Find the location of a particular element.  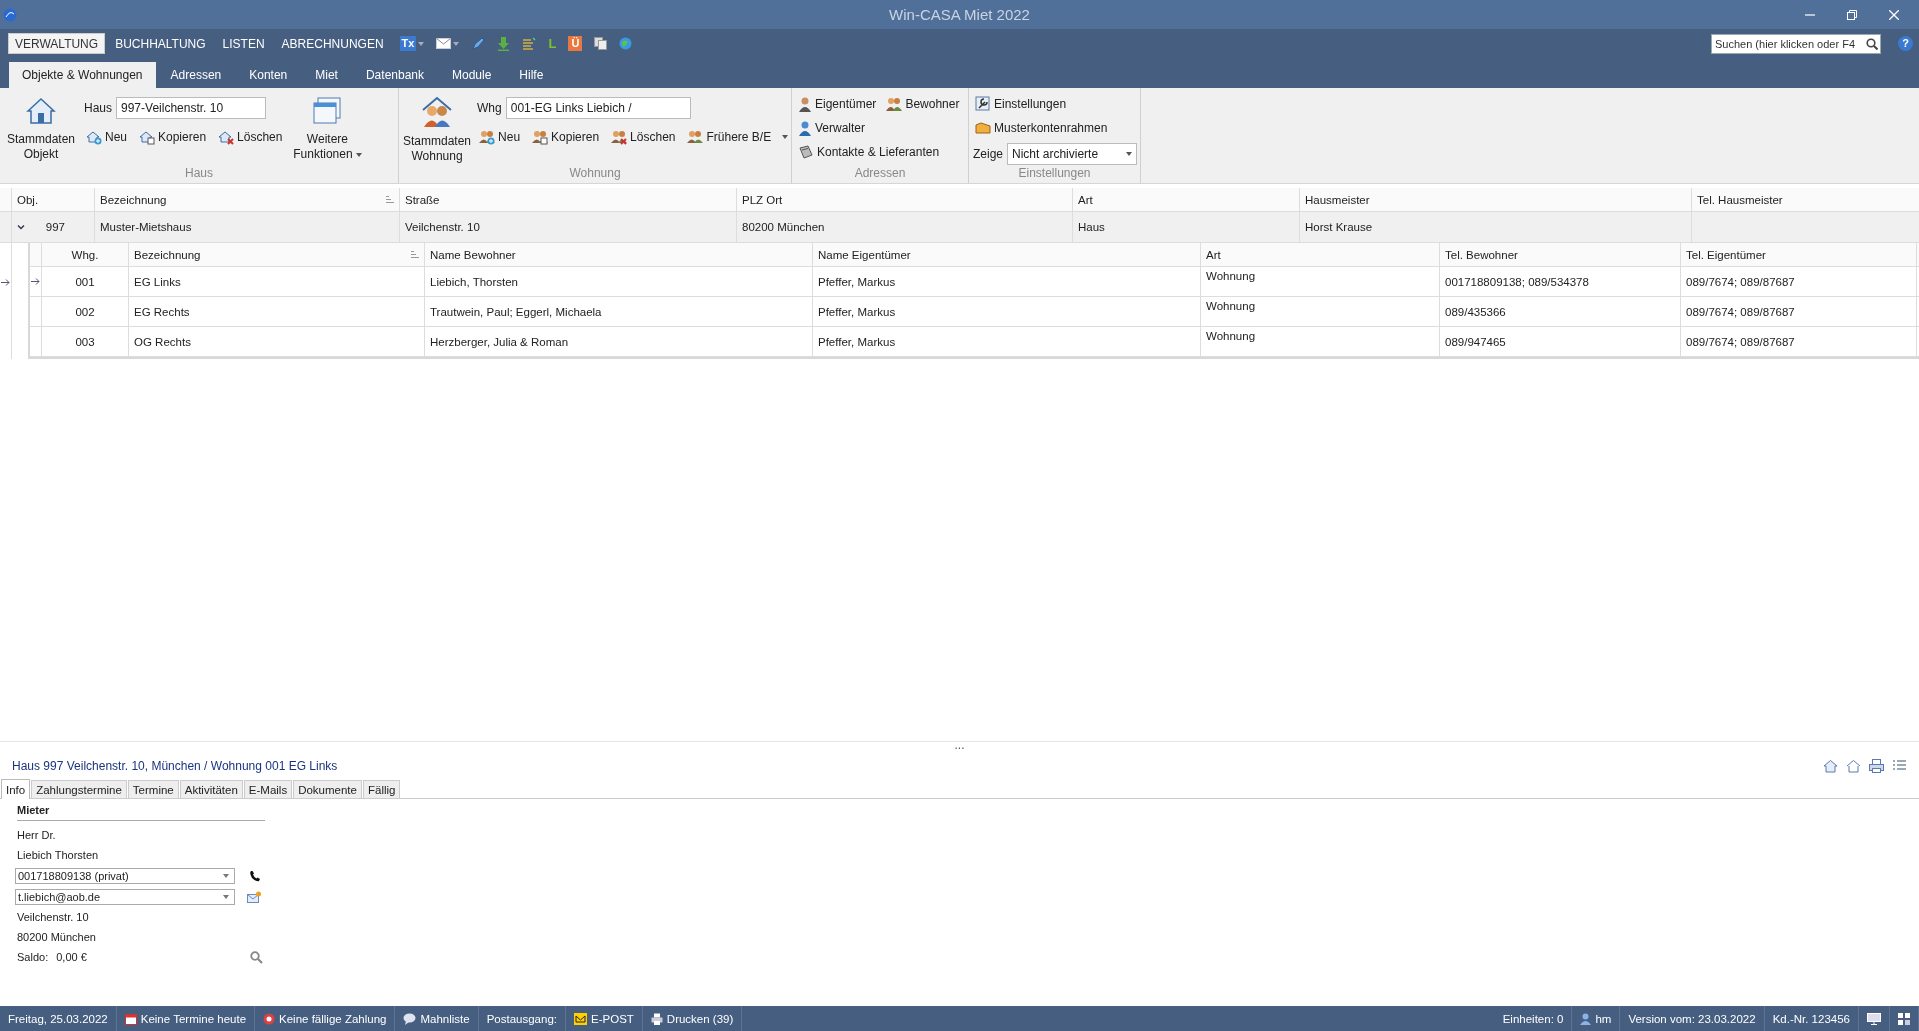

people-icon is located at coordinates (894, 104).